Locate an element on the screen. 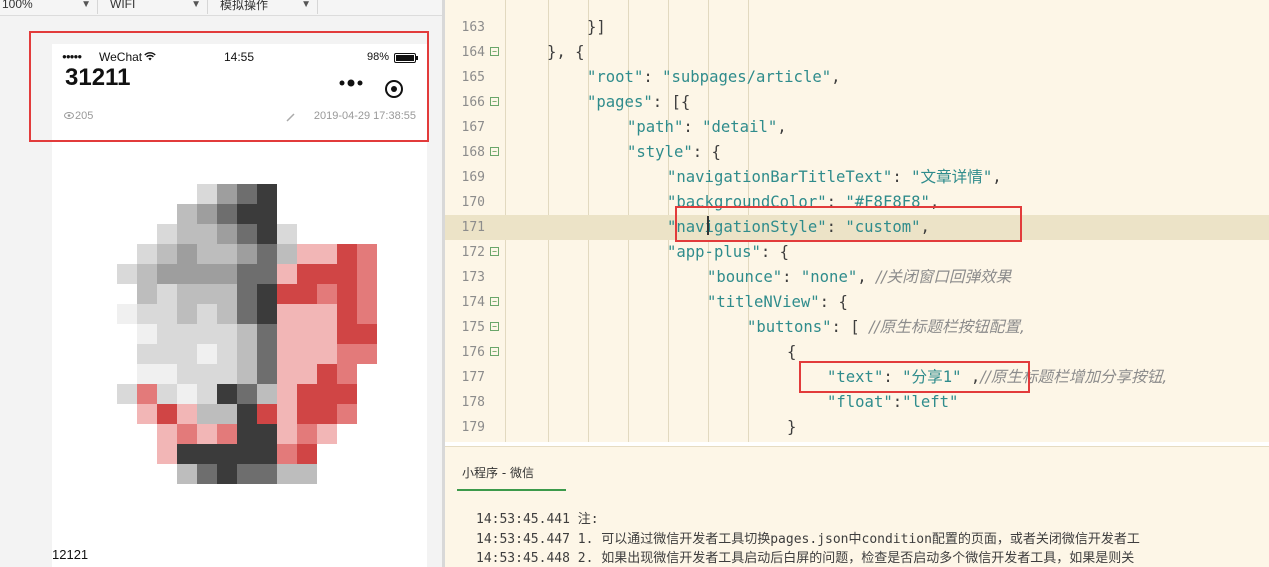 This screenshot has width=1269, height=567. code-text: "path": "detail", is located at coordinates (707, 127).